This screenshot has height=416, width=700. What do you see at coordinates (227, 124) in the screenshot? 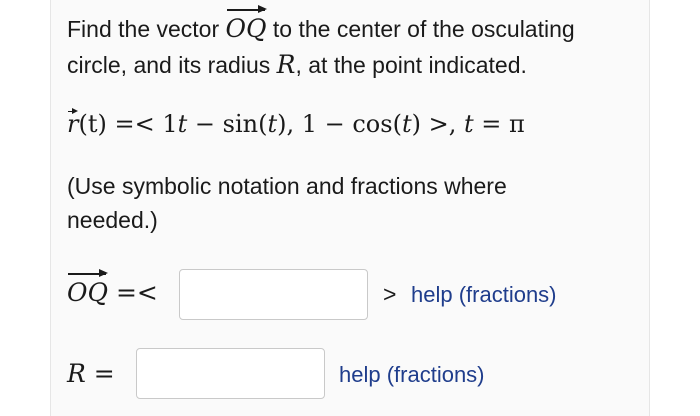
I see `eq-part-2: − sin(` at bounding box center [227, 124].